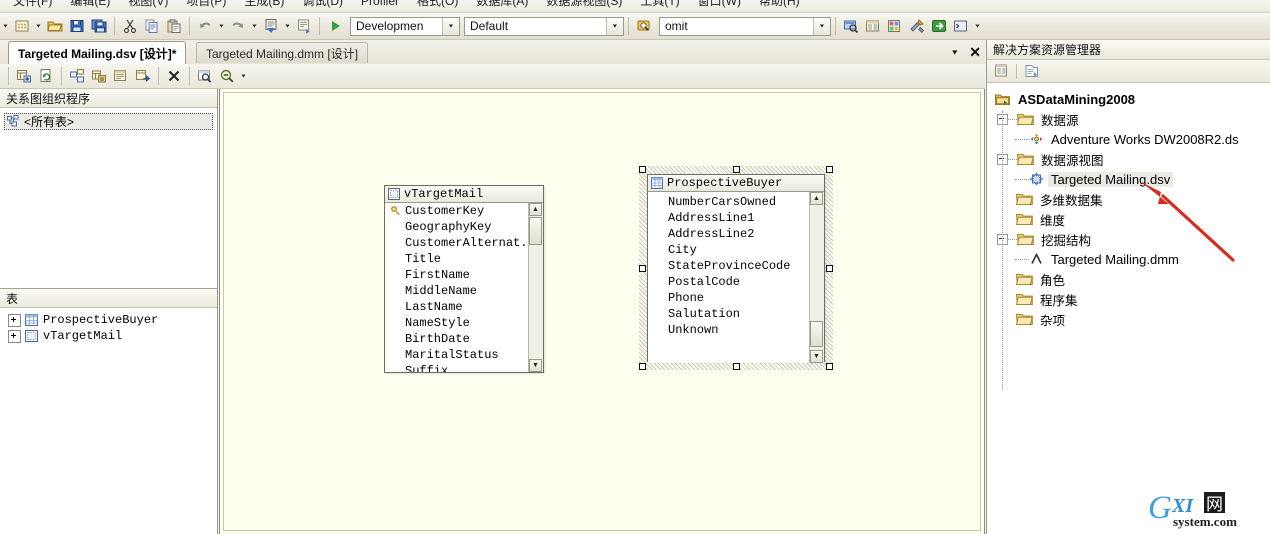  What do you see at coordinates (77, 26) in the screenshot?
I see `save-icon` at bounding box center [77, 26].